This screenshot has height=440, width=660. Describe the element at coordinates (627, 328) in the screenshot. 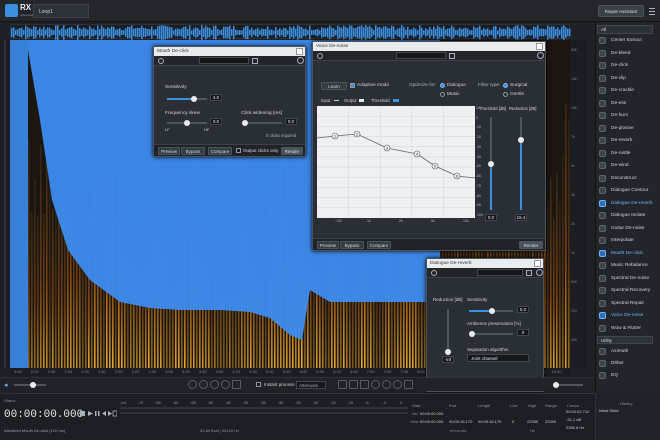

I see `module-item: Wow & Flutter` at that location.